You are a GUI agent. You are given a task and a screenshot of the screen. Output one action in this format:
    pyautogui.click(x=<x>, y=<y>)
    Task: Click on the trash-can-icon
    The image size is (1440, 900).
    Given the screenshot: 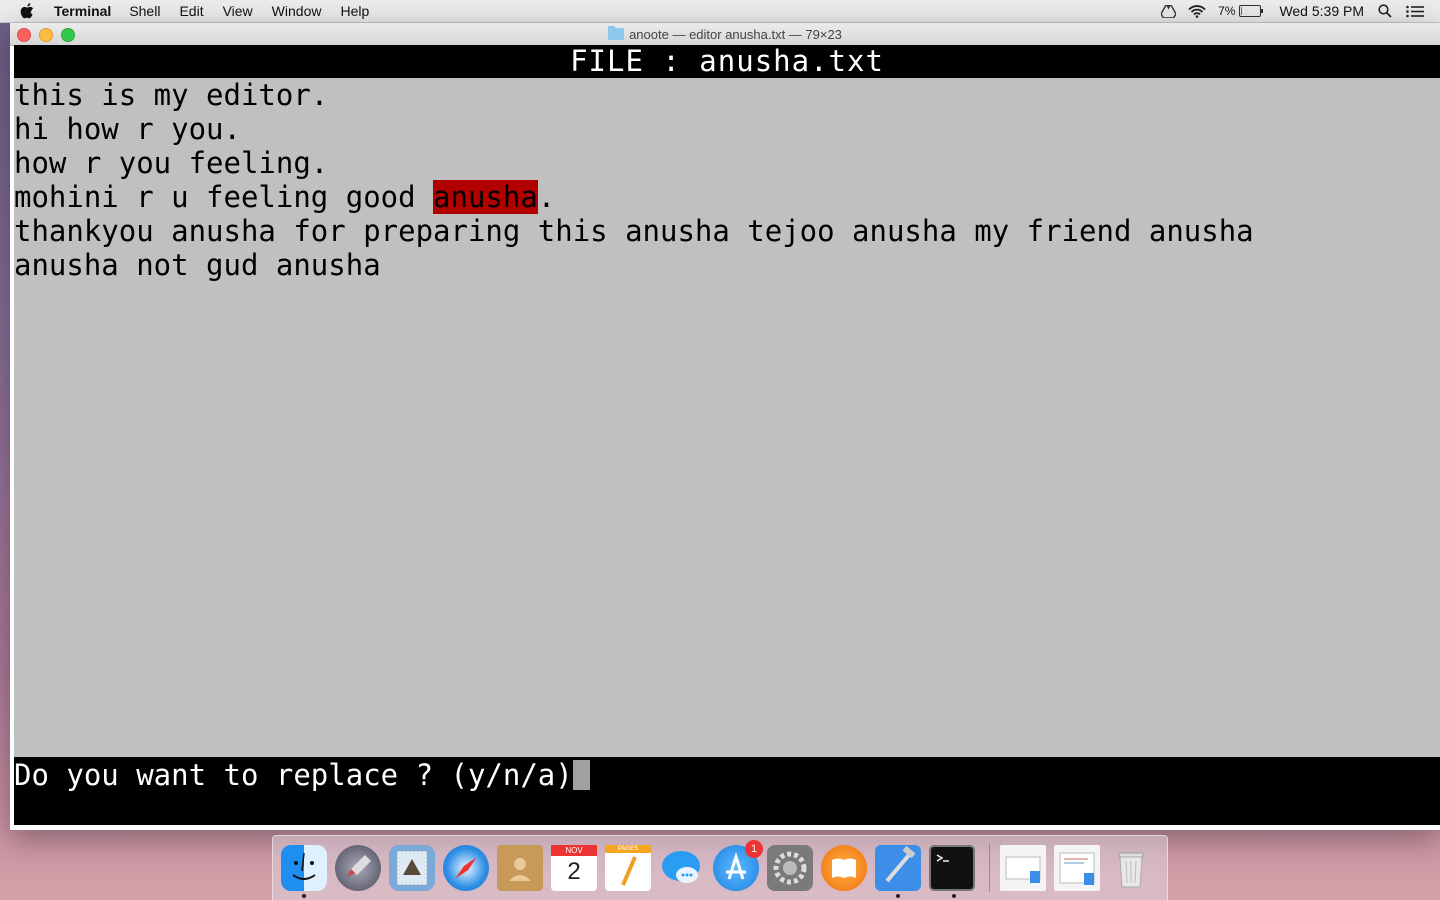 What is the action you would take?
    pyautogui.click(x=1131, y=870)
    